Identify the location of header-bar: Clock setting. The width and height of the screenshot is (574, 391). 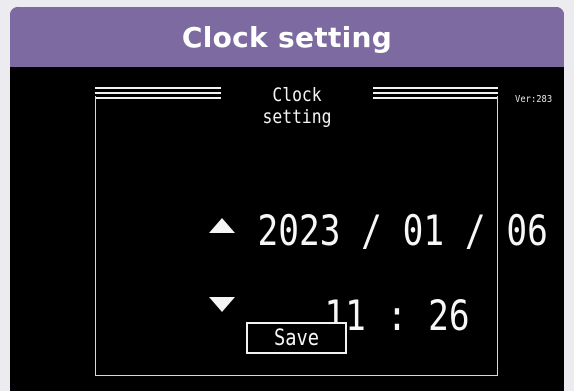
(287, 37).